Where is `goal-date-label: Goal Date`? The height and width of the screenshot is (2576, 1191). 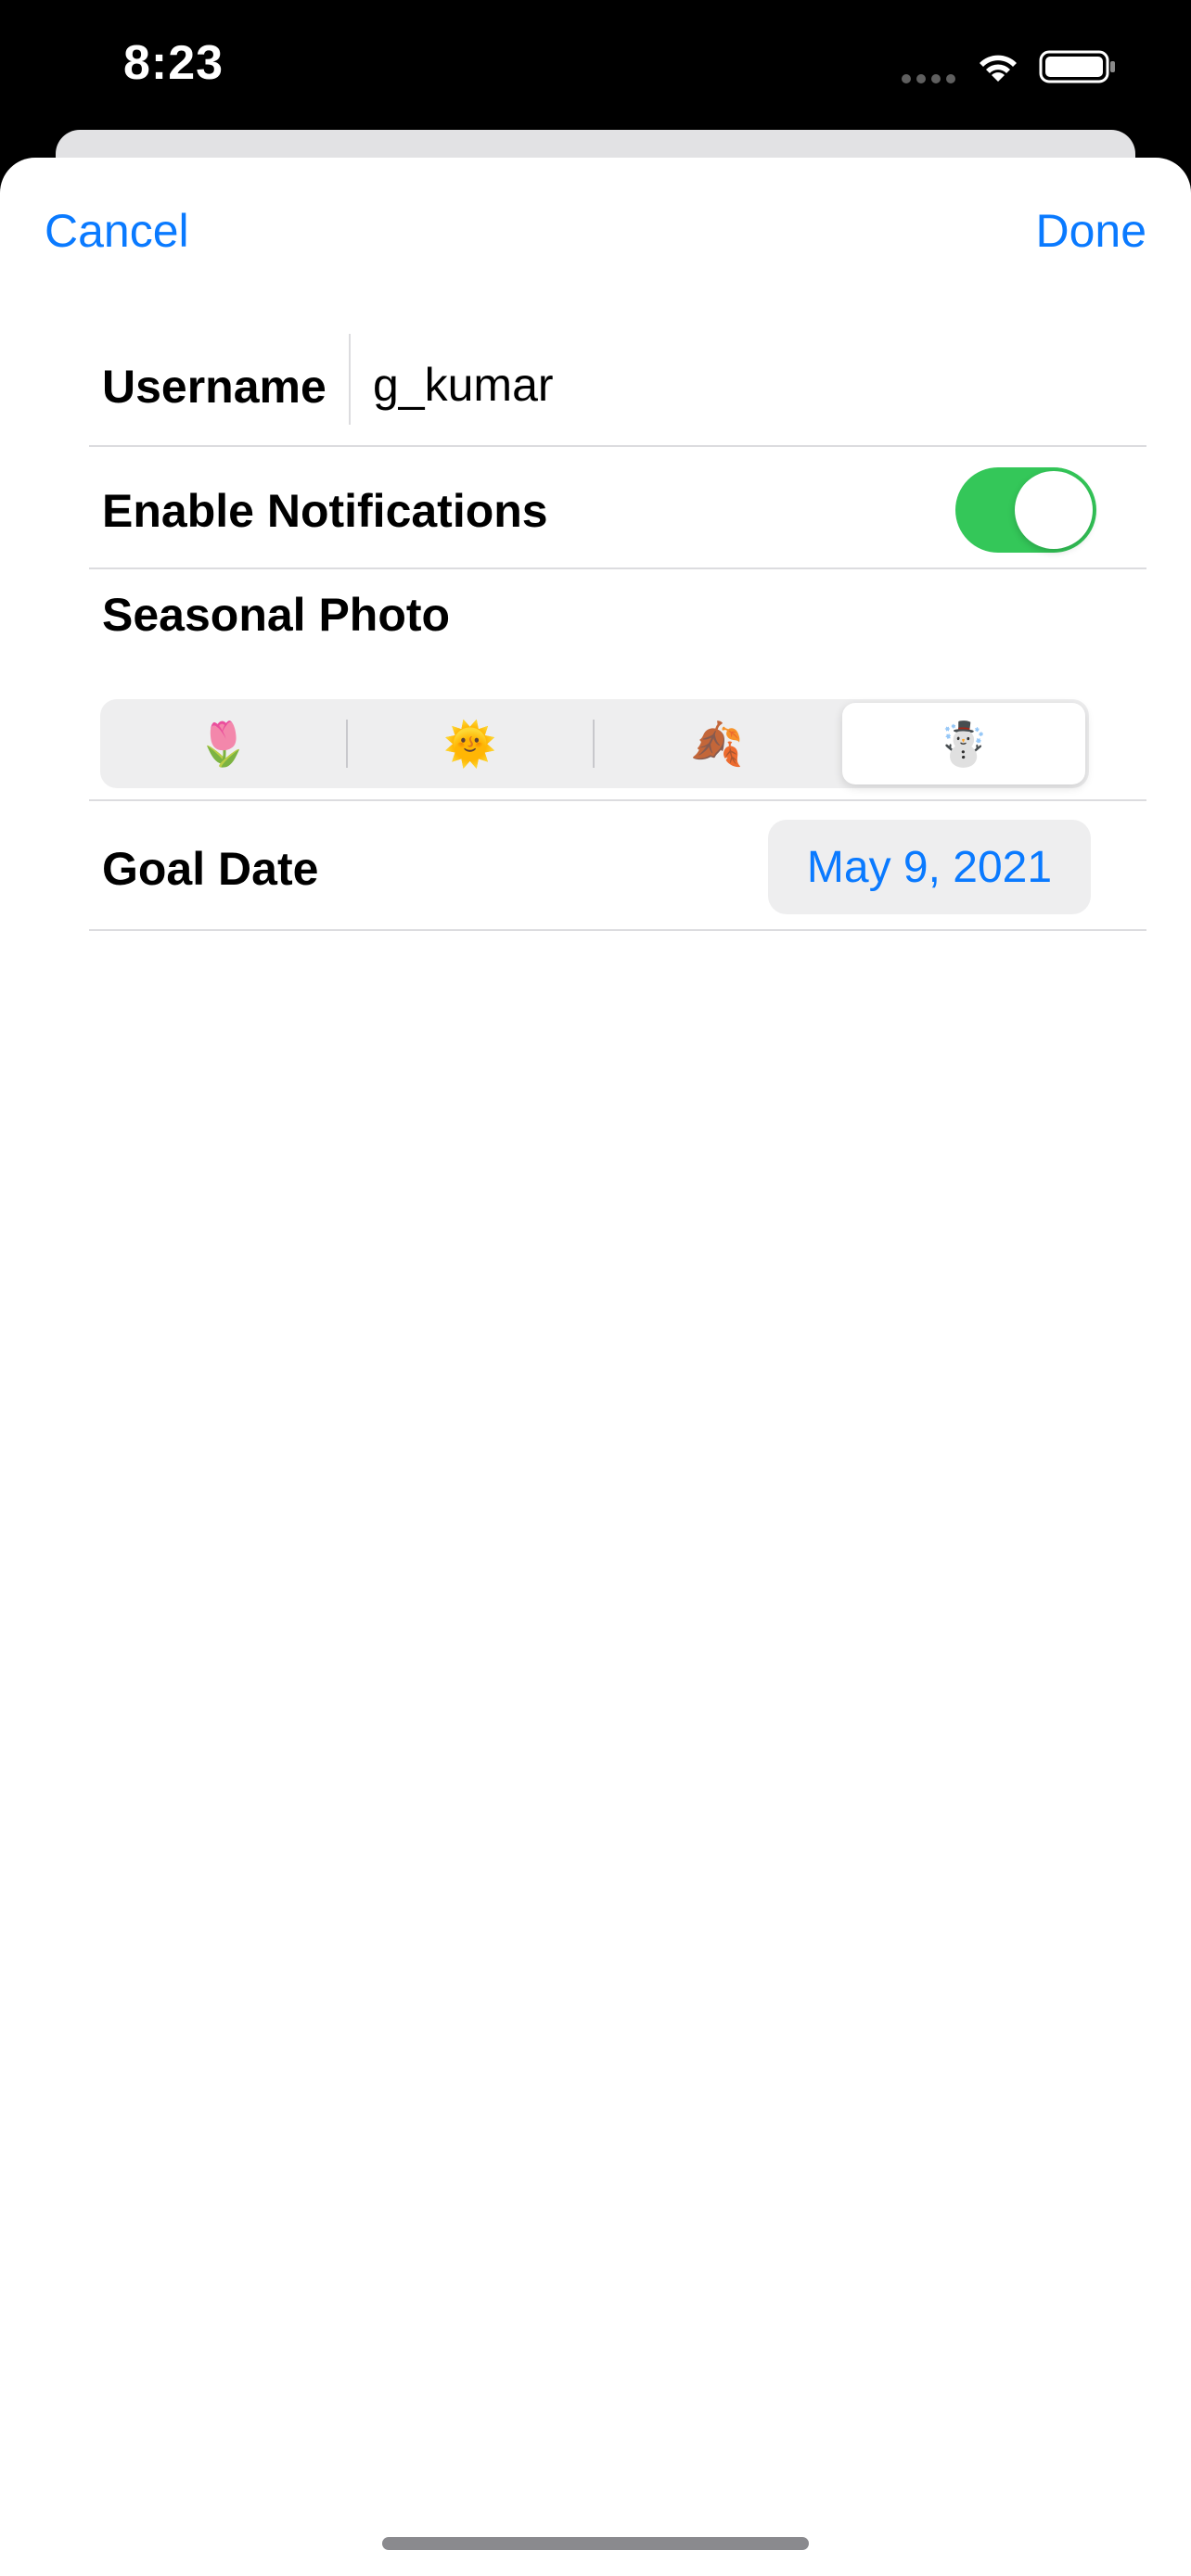 goal-date-label: Goal Date is located at coordinates (210, 869).